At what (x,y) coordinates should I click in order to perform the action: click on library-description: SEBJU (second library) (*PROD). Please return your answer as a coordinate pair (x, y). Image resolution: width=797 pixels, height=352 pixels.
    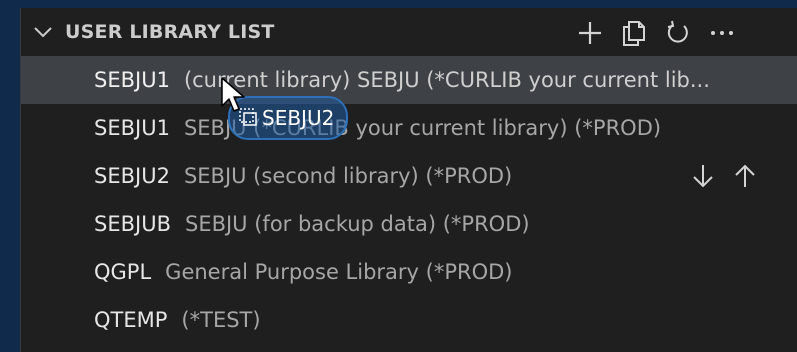
    Looking at the image, I should click on (348, 176).